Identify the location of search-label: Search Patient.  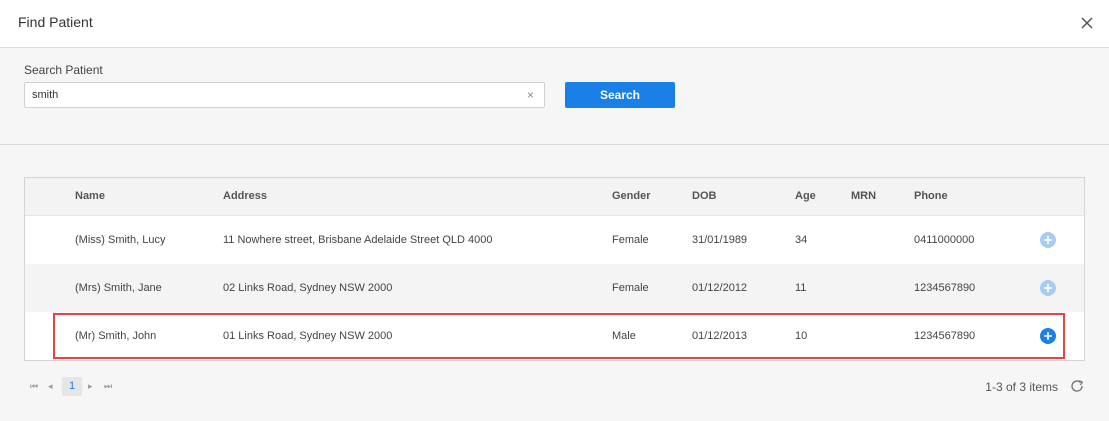
(63, 70).